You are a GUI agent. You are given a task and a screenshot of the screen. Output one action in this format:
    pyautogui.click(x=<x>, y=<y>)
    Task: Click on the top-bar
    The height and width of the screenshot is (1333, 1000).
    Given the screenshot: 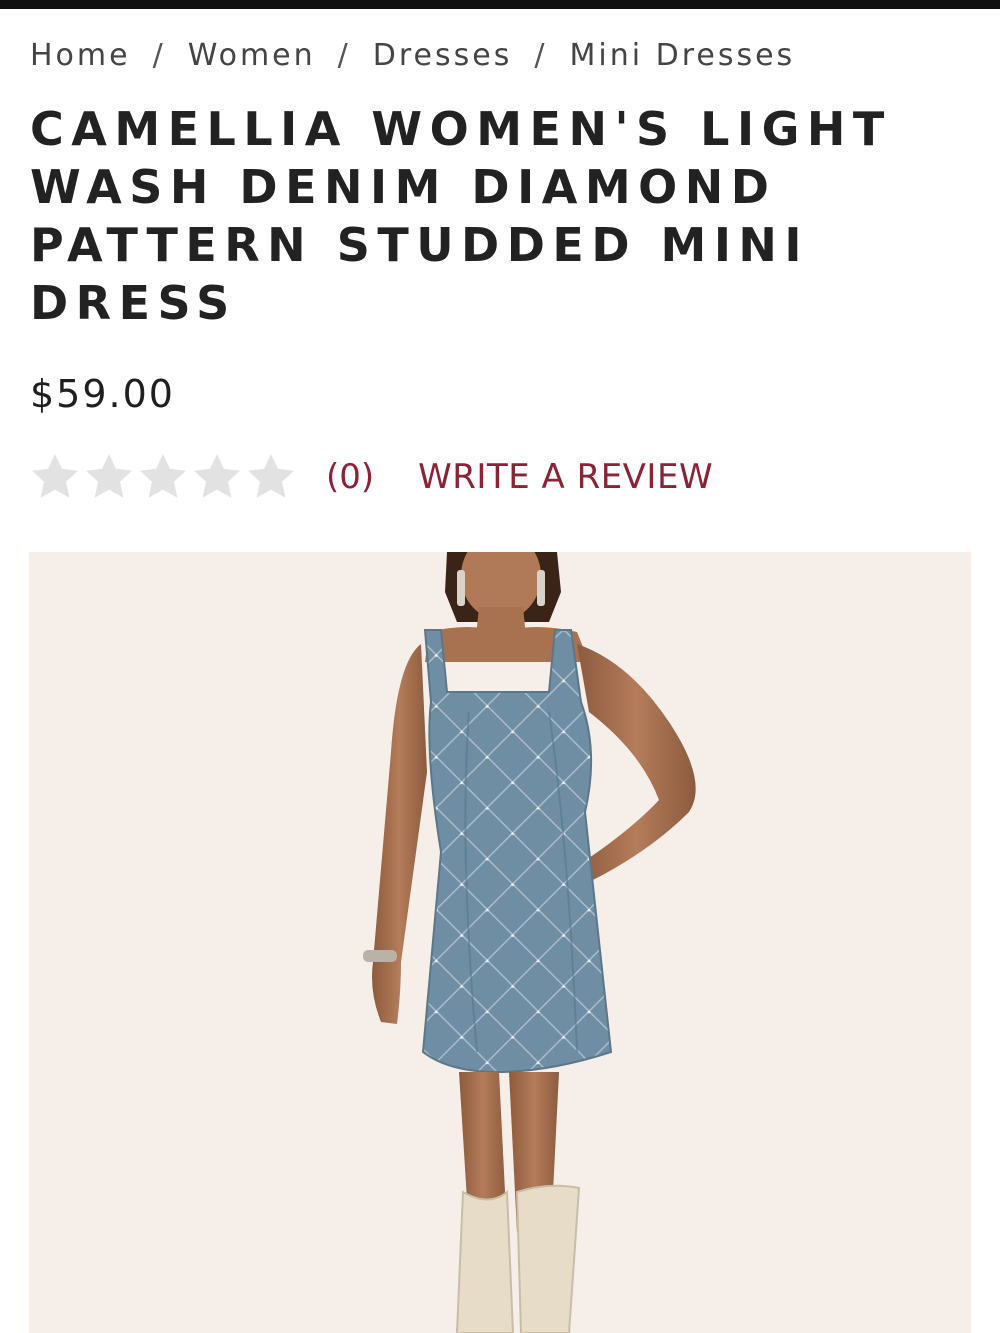 What is the action you would take?
    pyautogui.click(x=500, y=4)
    